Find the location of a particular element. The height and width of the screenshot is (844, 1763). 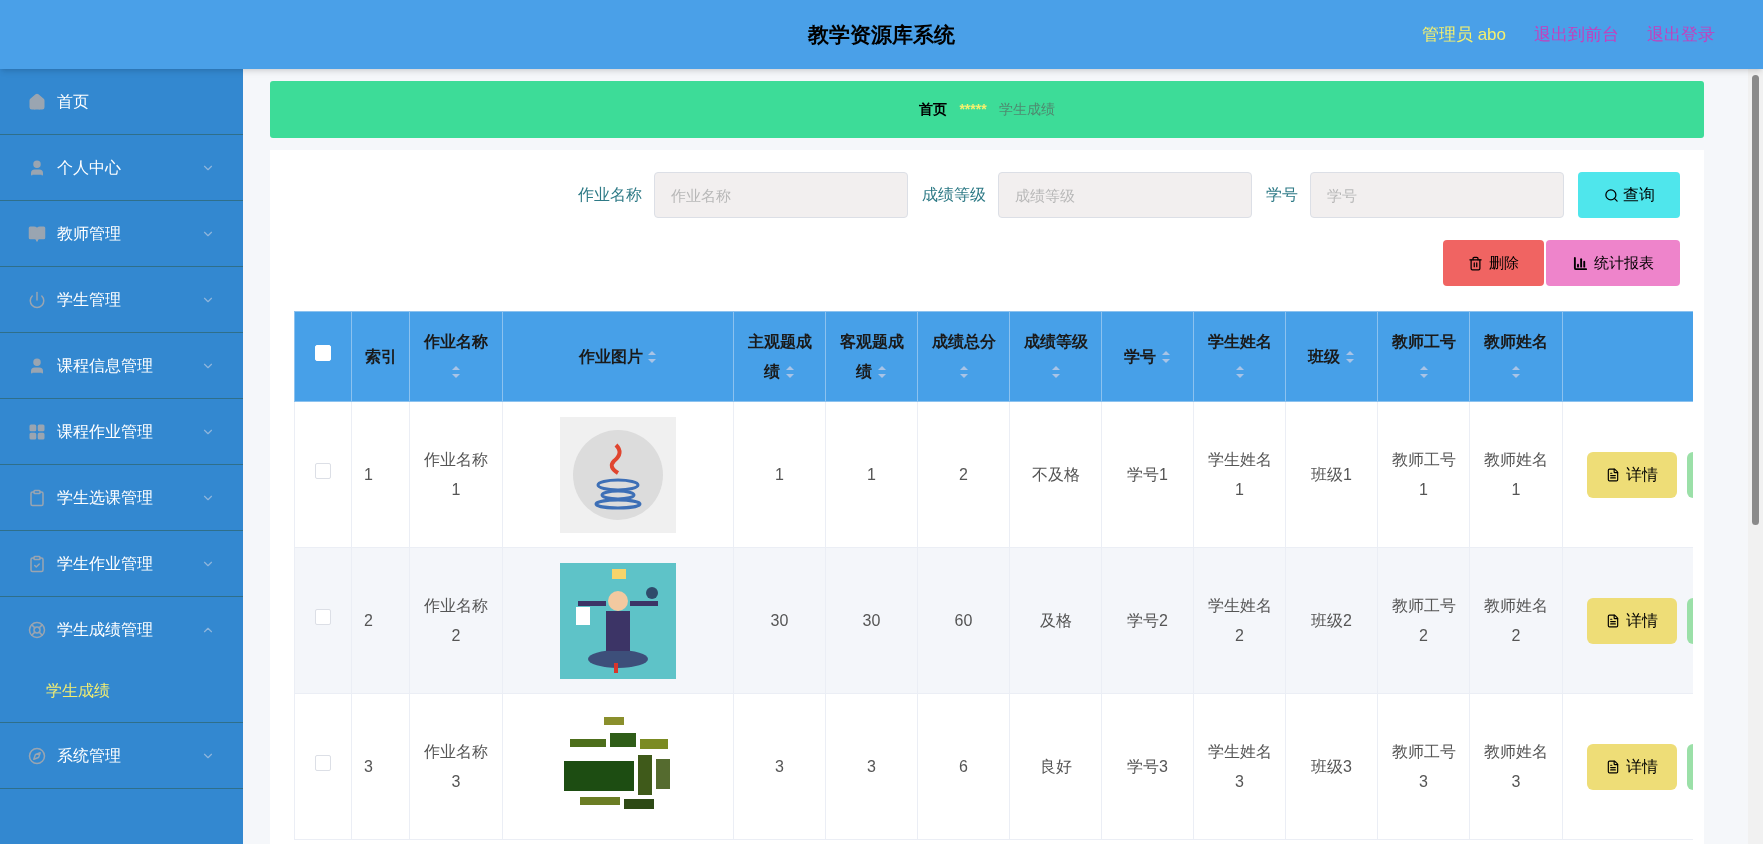

sidebar-item: 教师管理 is located at coordinates (121, 233).